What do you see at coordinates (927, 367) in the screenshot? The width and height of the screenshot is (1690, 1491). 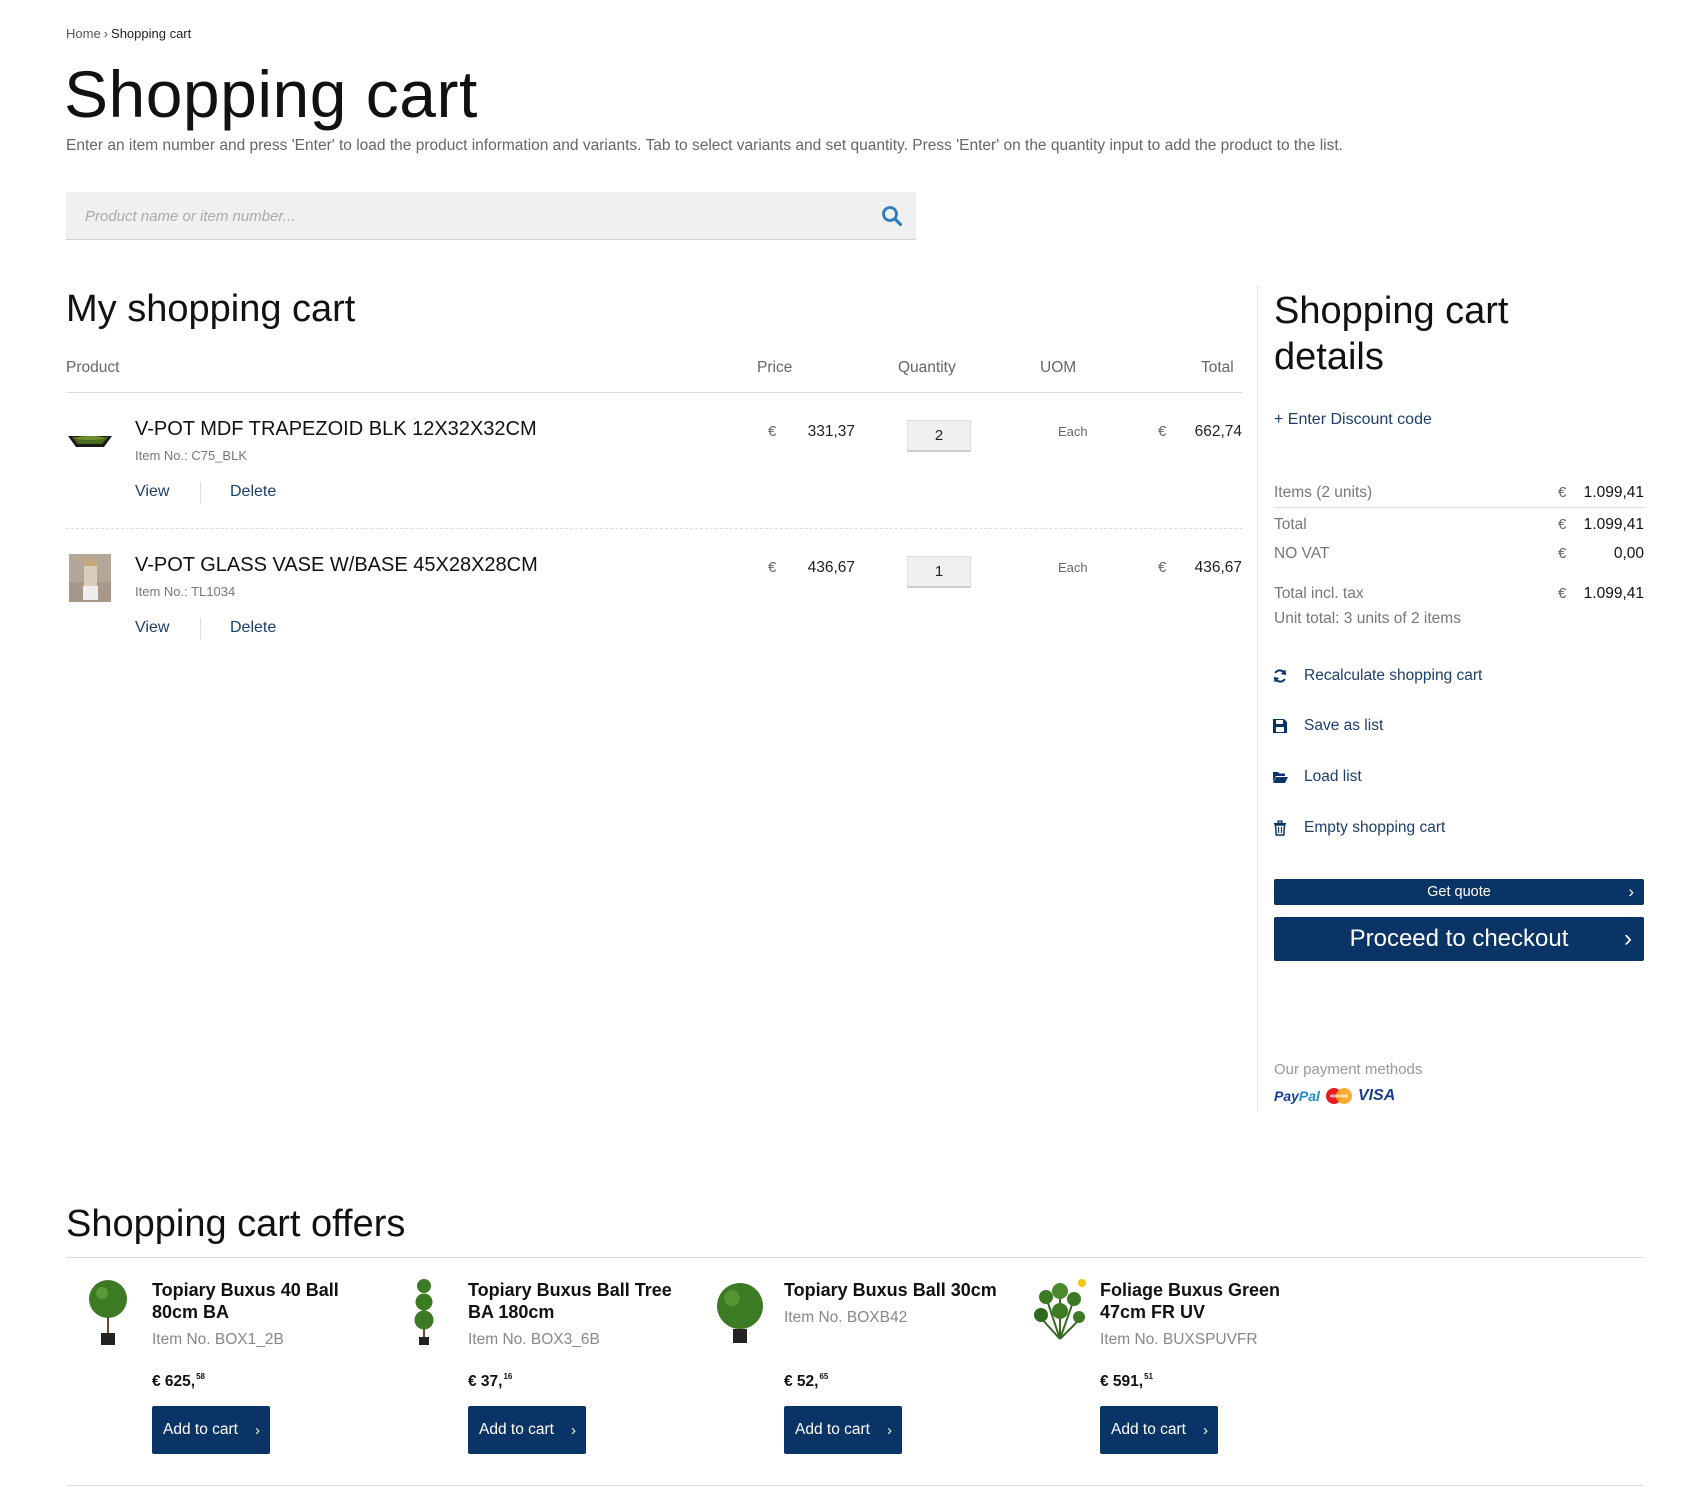 I see `column-quantity: Quantity` at bounding box center [927, 367].